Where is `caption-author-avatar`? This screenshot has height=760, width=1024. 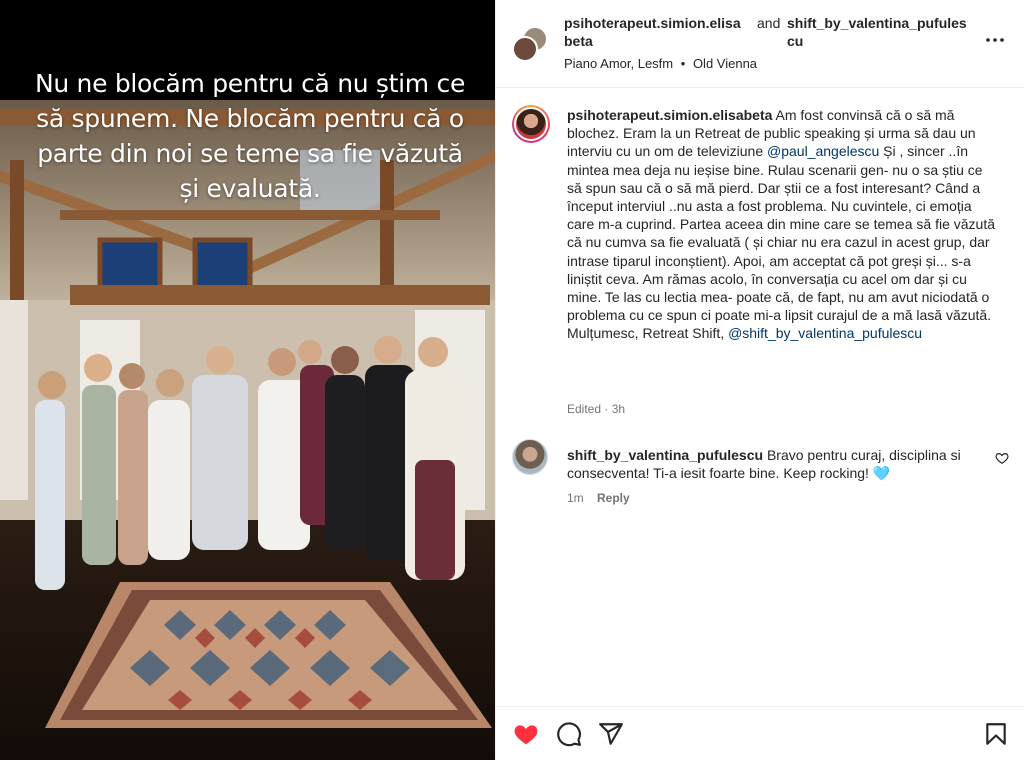 caption-author-avatar is located at coordinates (531, 124).